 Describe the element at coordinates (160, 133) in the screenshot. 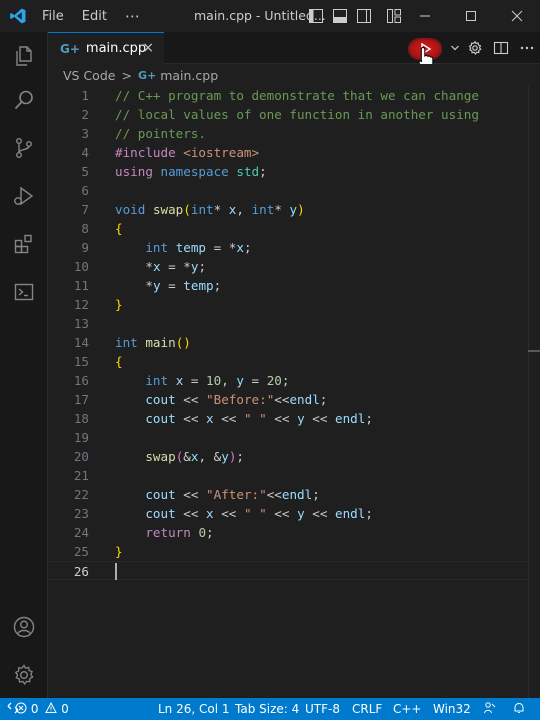

I see `code-line: // pointers.` at that location.